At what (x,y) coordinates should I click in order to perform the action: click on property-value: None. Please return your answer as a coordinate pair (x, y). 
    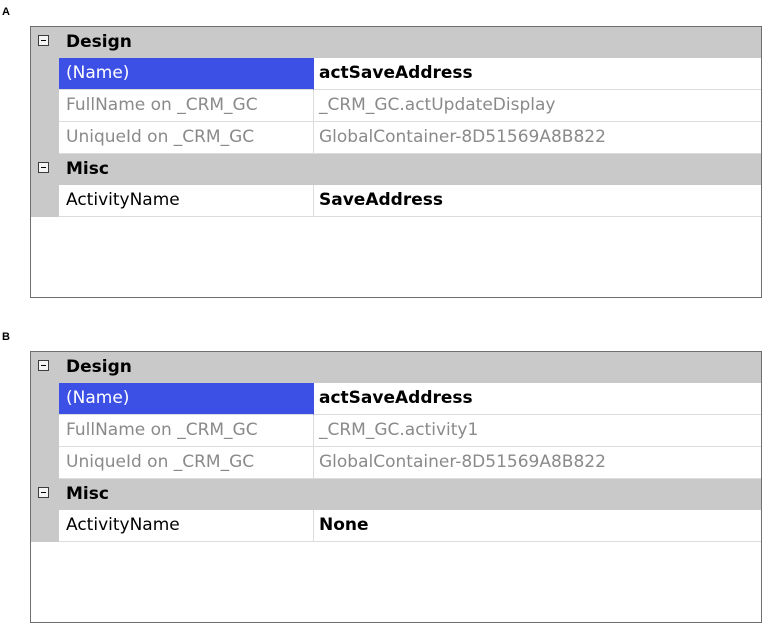
    Looking at the image, I should click on (537, 526).